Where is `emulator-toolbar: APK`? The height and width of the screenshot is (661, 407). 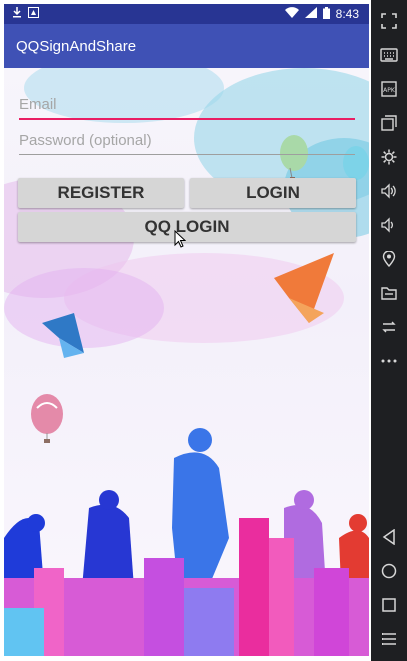 emulator-toolbar: APK is located at coordinates (389, 330).